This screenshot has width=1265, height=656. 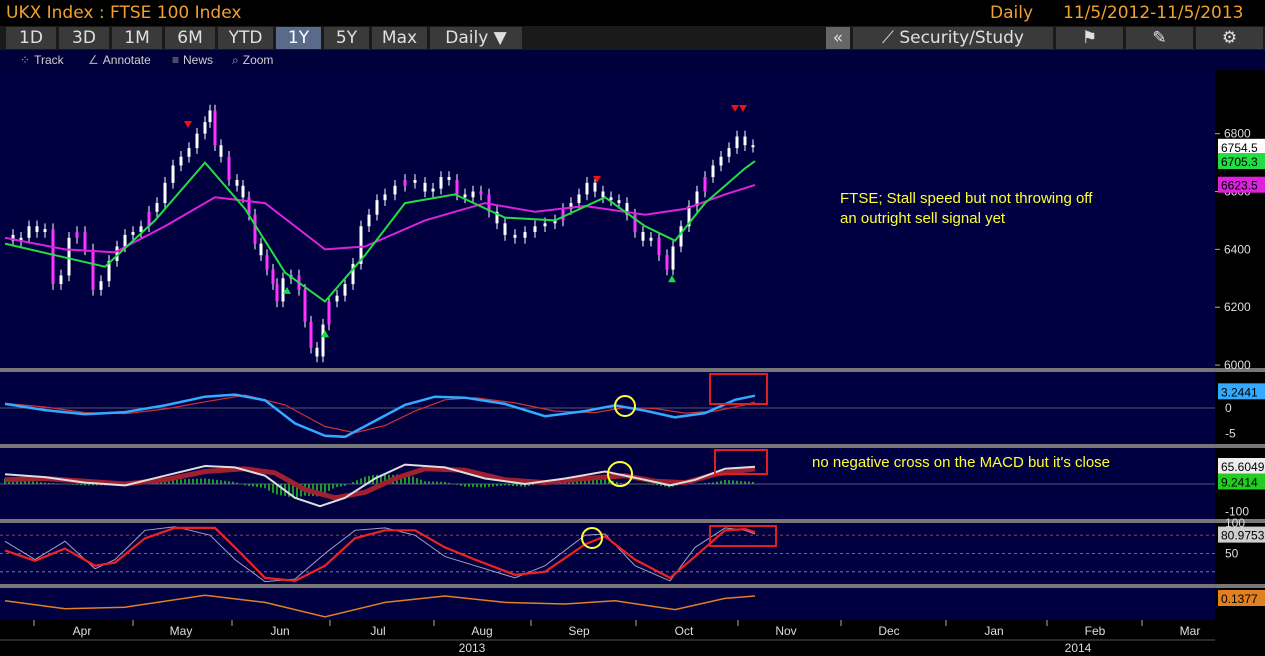 I want to click on period-label: Daily, so click(x=1011, y=13).